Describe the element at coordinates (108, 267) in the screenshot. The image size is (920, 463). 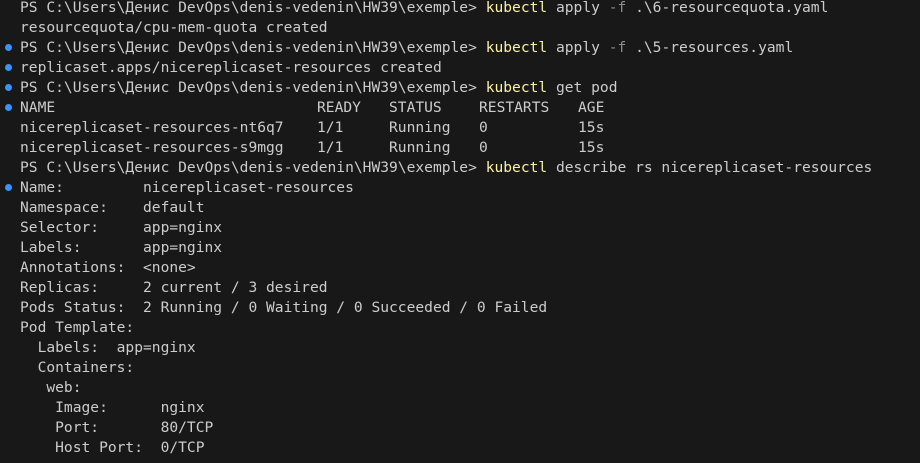
I see `describe-line: Annotations: <none>` at that location.